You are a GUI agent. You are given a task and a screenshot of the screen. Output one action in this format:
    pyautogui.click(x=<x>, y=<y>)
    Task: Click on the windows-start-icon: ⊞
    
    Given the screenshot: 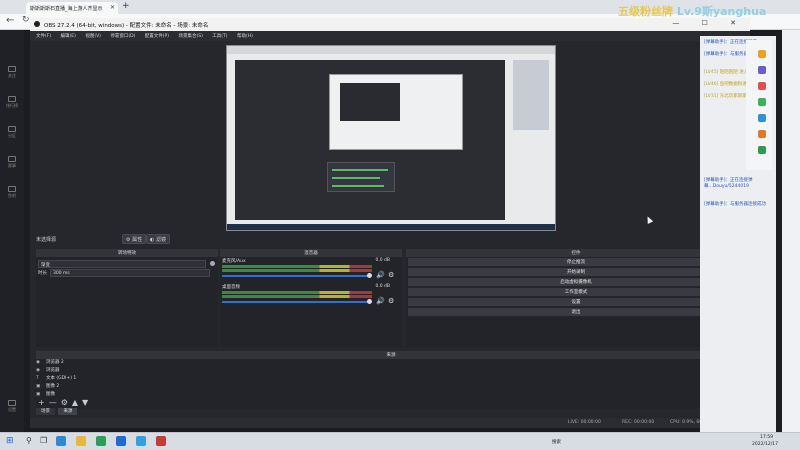 What is the action you would take?
    pyautogui.click(x=10, y=441)
    